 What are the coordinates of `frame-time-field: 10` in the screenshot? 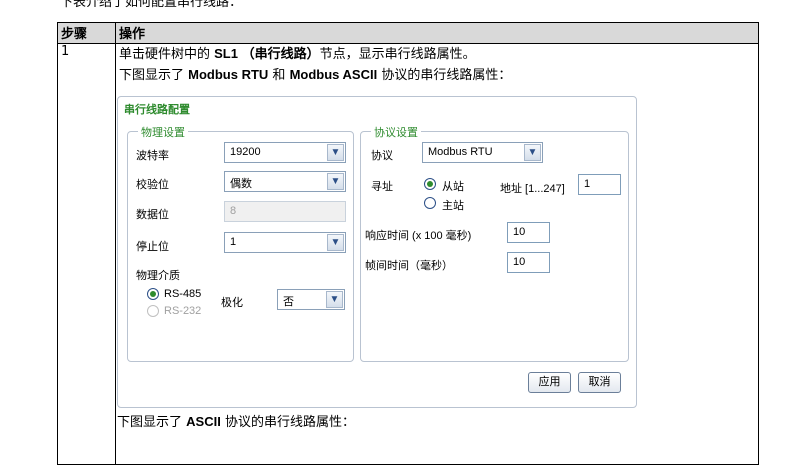 It's located at (528, 262).